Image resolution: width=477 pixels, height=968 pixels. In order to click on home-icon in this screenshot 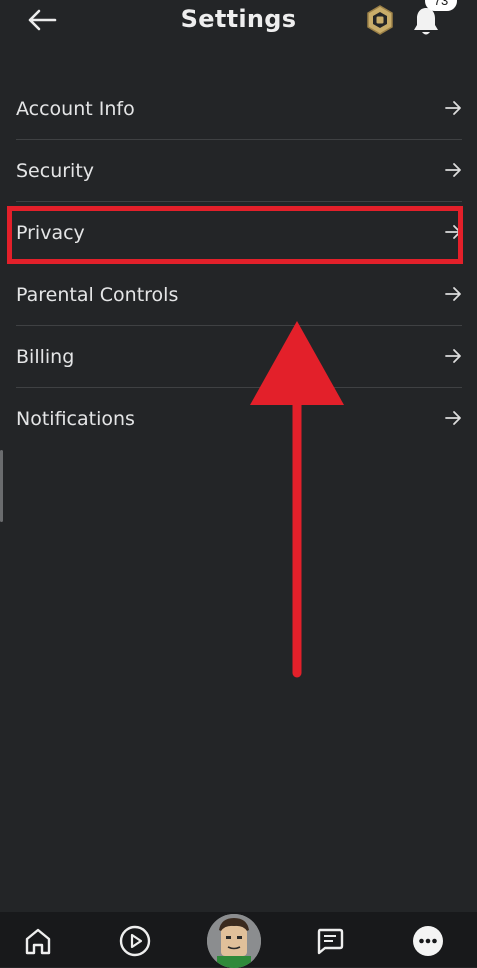, I will do `click(38, 941)`.